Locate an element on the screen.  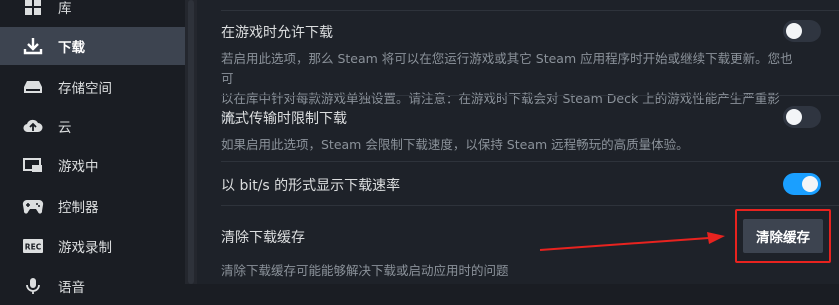
voice-icon is located at coordinates (33, 286).